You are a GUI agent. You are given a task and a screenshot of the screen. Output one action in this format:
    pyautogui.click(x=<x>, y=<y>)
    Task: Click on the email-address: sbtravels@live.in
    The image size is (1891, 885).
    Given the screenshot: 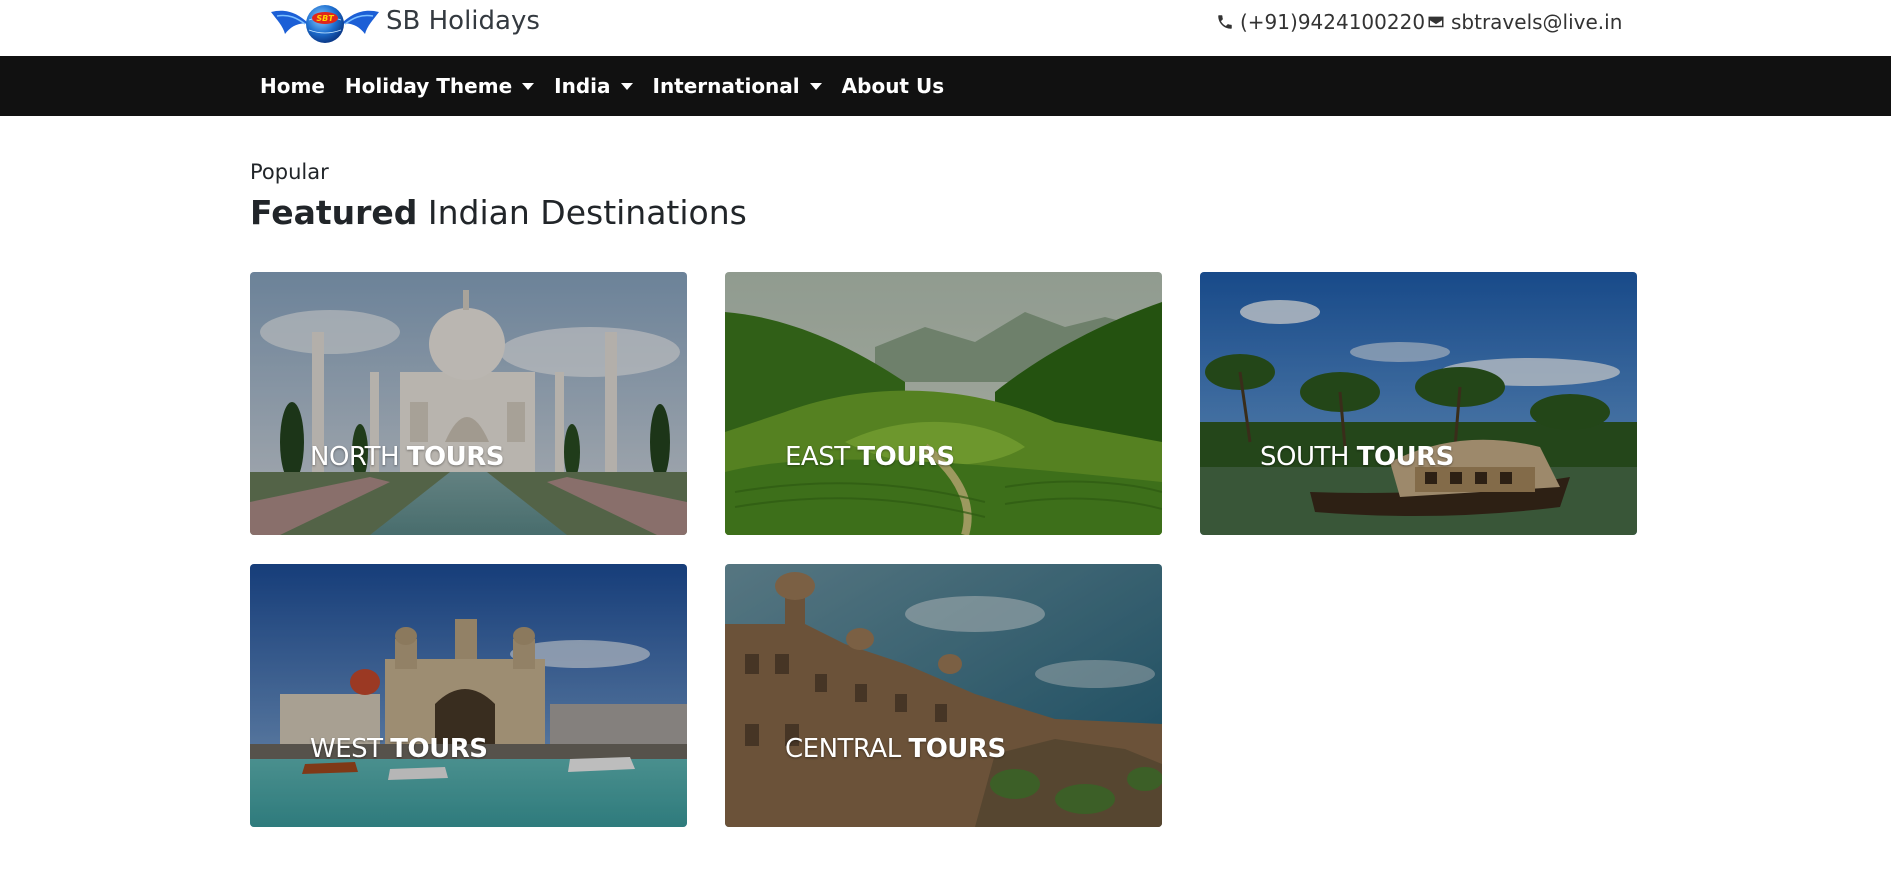 What is the action you would take?
    pyautogui.click(x=1537, y=22)
    